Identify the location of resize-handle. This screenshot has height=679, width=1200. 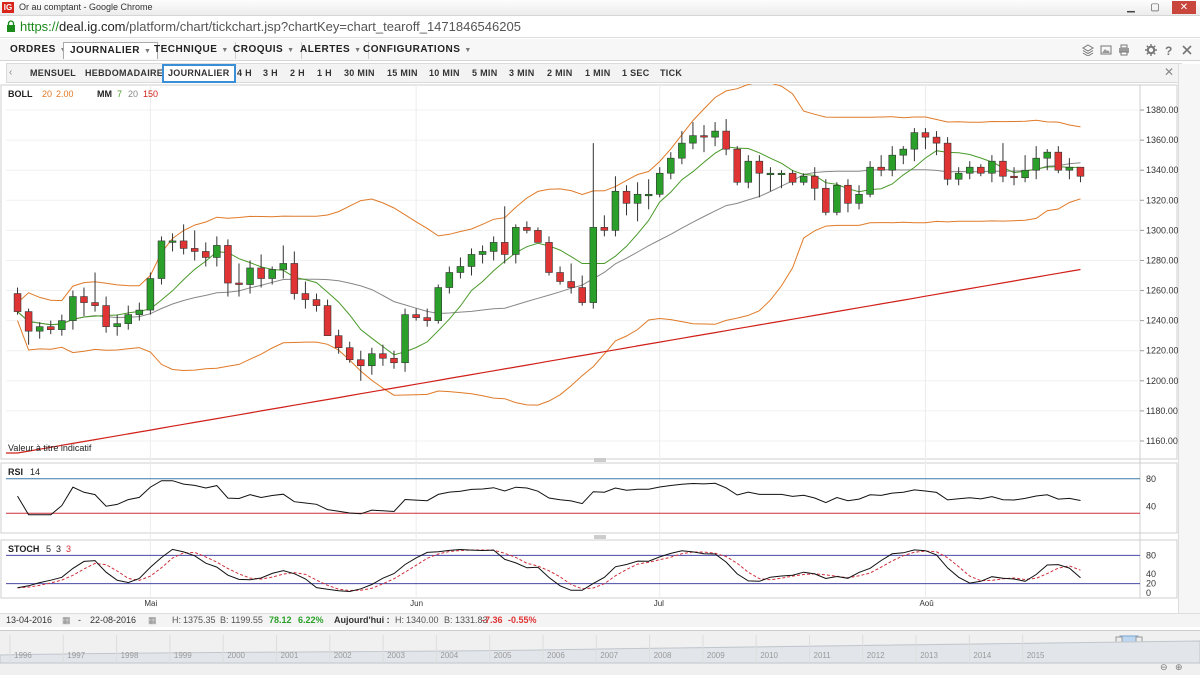
(600, 460).